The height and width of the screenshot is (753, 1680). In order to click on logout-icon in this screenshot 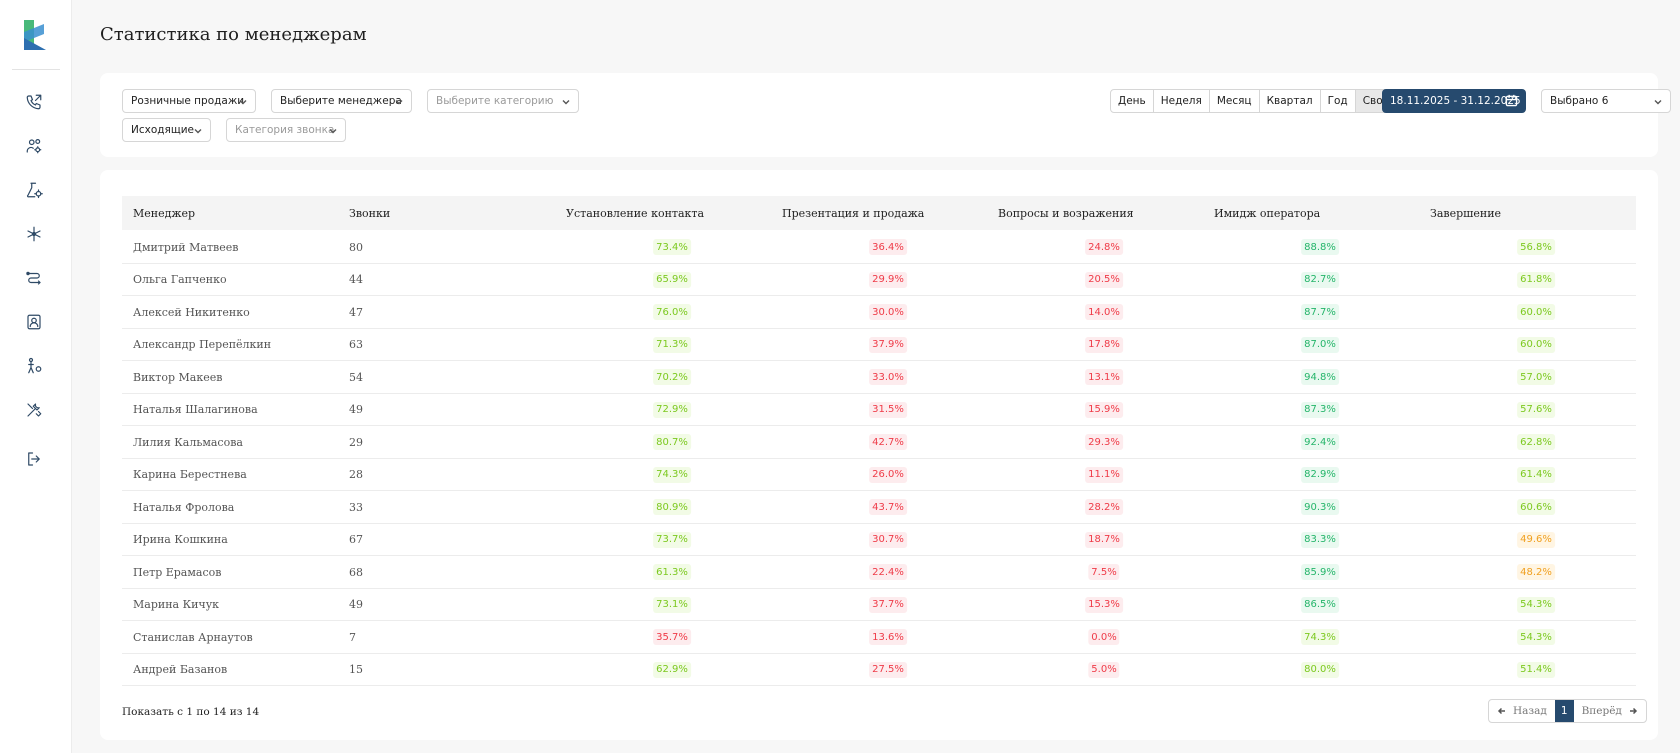, I will do `click(34, 459)`.